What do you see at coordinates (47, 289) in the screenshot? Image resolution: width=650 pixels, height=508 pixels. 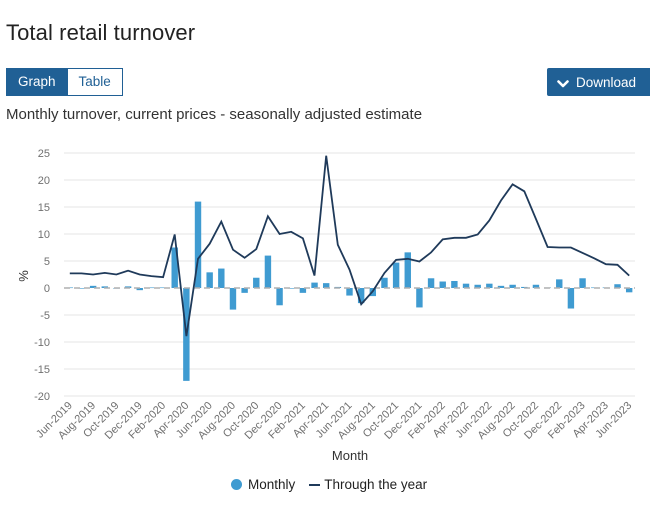 I see `y-tick-label: 0` at bounding box center [47, 289].